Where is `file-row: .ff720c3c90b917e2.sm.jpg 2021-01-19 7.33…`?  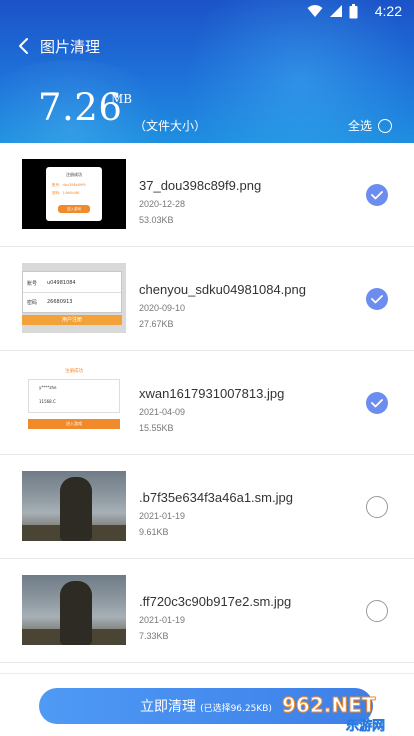
file-row: .ff720c3c90b917e2.sm.jpg 2021-01-19 7.33… is located at coordinates (207, 611).